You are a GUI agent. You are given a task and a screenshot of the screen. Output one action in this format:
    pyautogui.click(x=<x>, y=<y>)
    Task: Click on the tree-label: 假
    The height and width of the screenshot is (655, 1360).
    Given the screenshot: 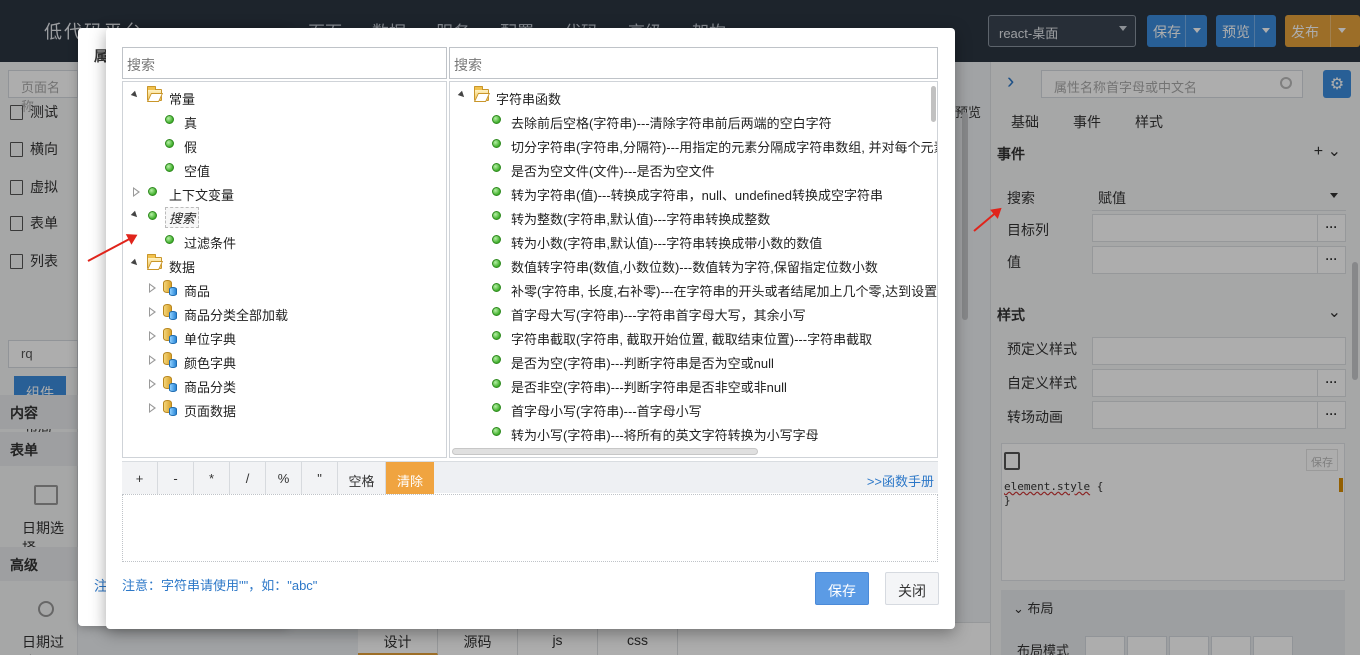 What is the action you would take?
    pyautogui.click(x=191, y=147)
    